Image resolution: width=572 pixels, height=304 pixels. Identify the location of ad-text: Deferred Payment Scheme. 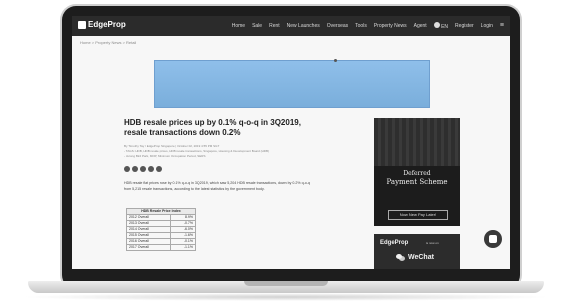
(417, 178).